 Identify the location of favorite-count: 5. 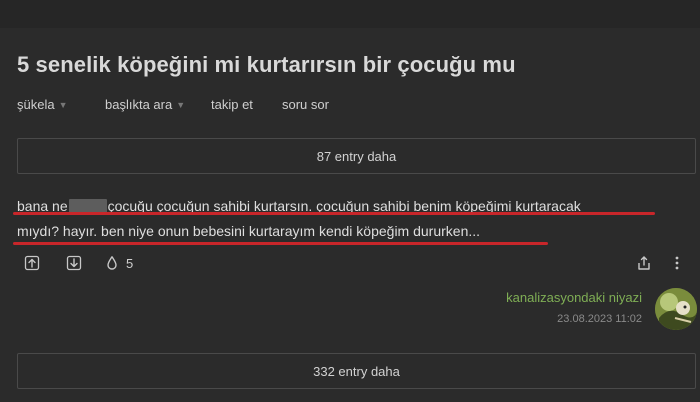
(130, 263).